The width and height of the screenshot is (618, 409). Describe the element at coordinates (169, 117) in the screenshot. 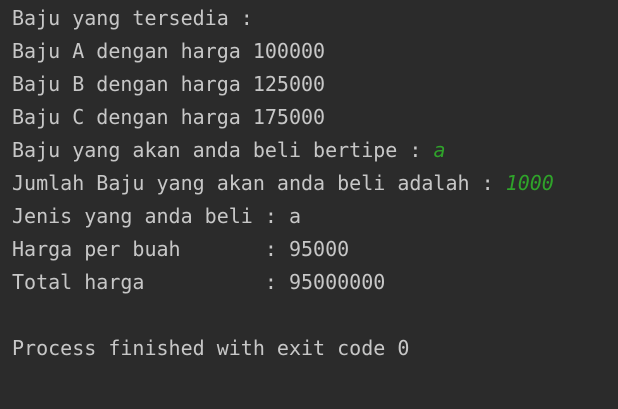

I see `output-line-baju-c: Baju C dengan harga 175000` at that location.